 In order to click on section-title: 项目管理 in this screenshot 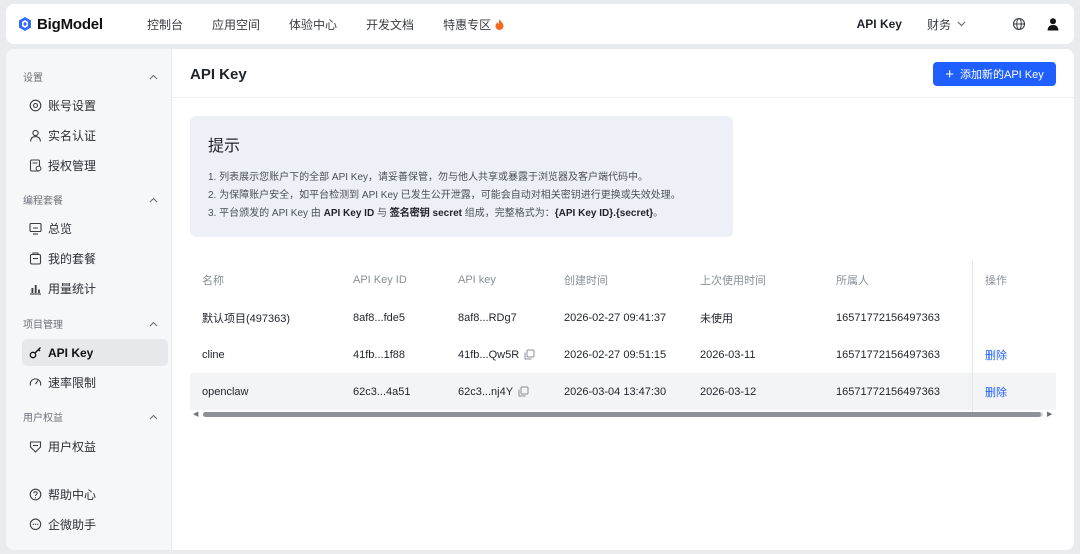, I will do `click(43, 325)`.